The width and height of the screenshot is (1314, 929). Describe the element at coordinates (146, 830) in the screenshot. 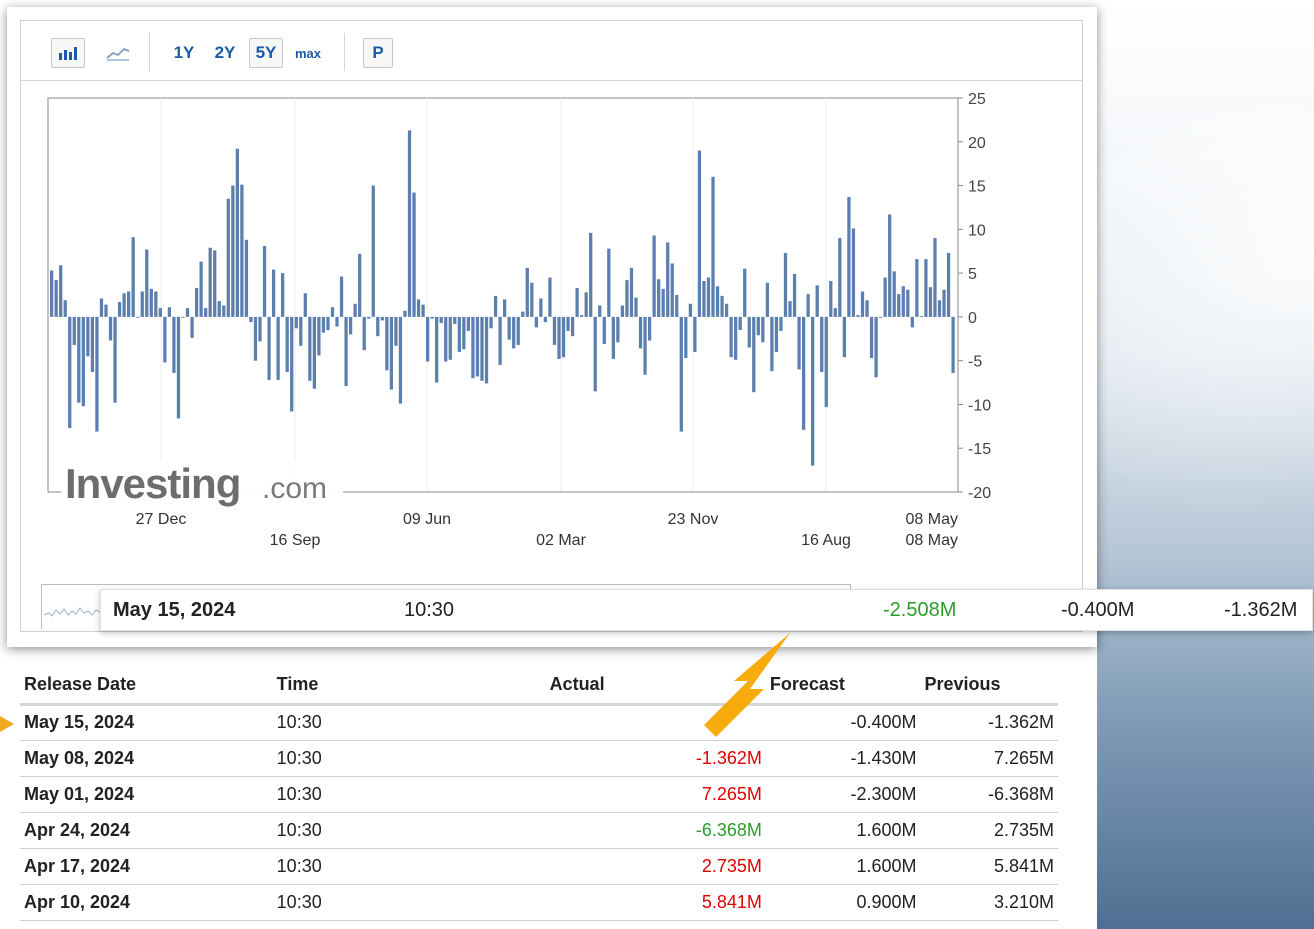

I see `release-date-cell: Apr 24, 2024` at that location.